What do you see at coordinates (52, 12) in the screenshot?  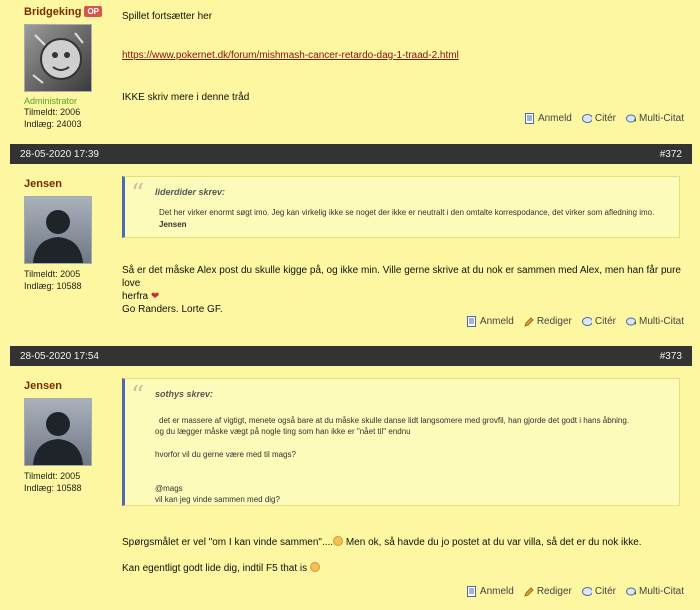 I see `username: Bridgeking` at bounding box center [52, 12].